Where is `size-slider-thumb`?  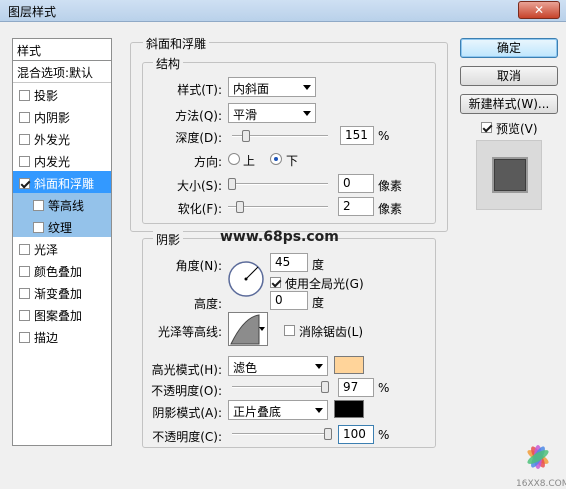
size-slider-thumb is located at coordinates (232, 184).